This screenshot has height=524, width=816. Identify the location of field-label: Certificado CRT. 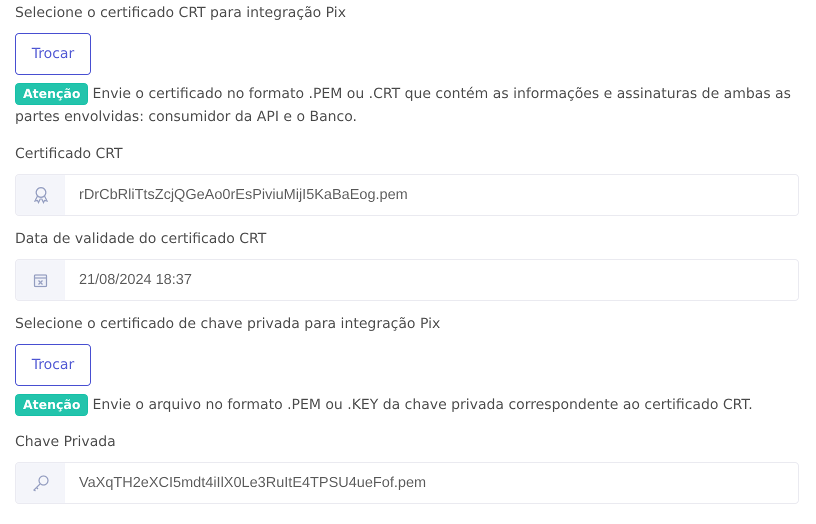
(69, 154).